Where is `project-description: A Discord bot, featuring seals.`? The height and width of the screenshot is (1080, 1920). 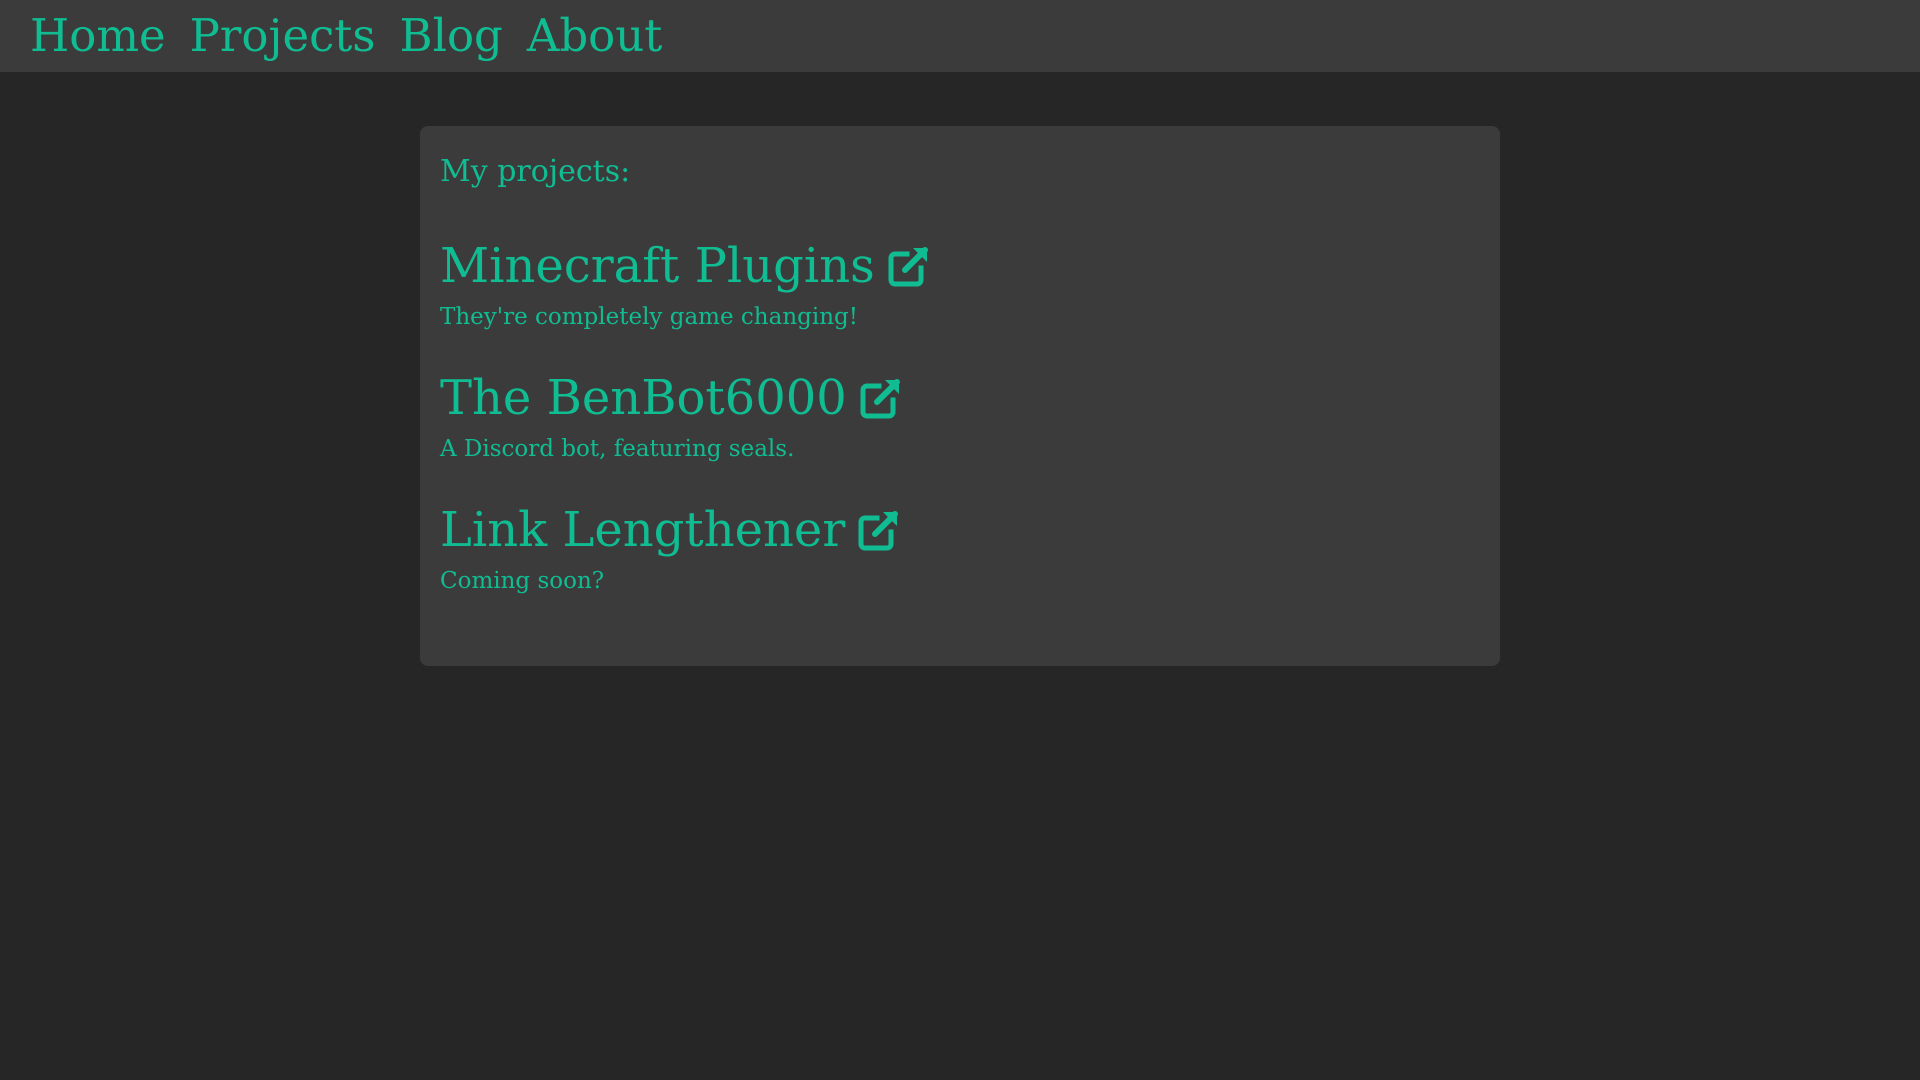 project-description: A Discord bot, featuring seals. is located at coordinates (617, 449).